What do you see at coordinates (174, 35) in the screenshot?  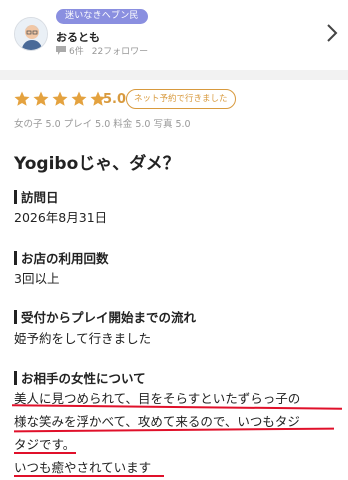 I see `user-card: 迷いなきヘブン民 おるとも 6件 22フォロワー` at bounding box center [174, 35].